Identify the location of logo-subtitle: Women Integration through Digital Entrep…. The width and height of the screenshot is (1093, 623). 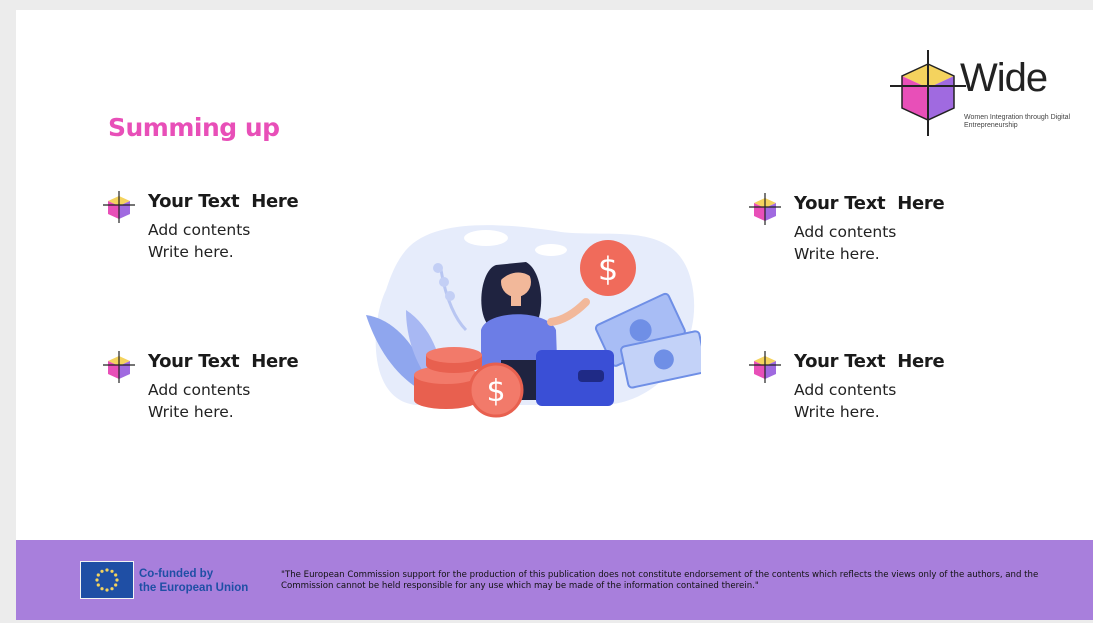
(1017, 121).